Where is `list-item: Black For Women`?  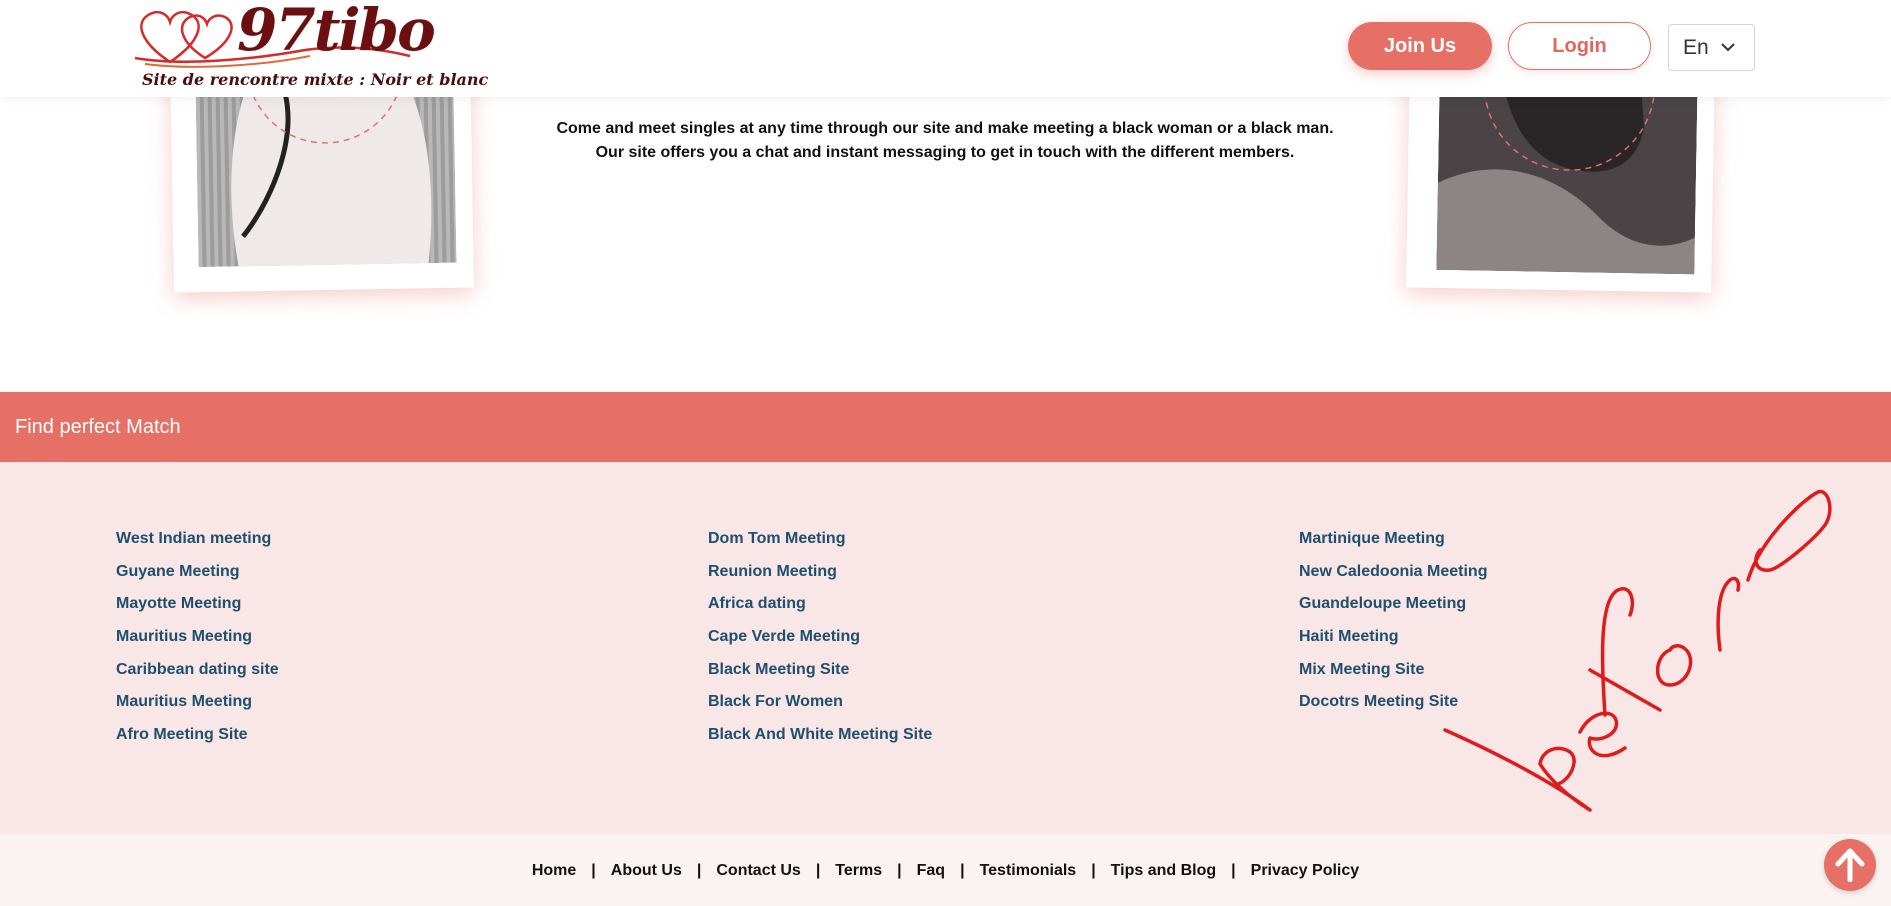 list-item: Black For Women is located at coordinates (820, 709).